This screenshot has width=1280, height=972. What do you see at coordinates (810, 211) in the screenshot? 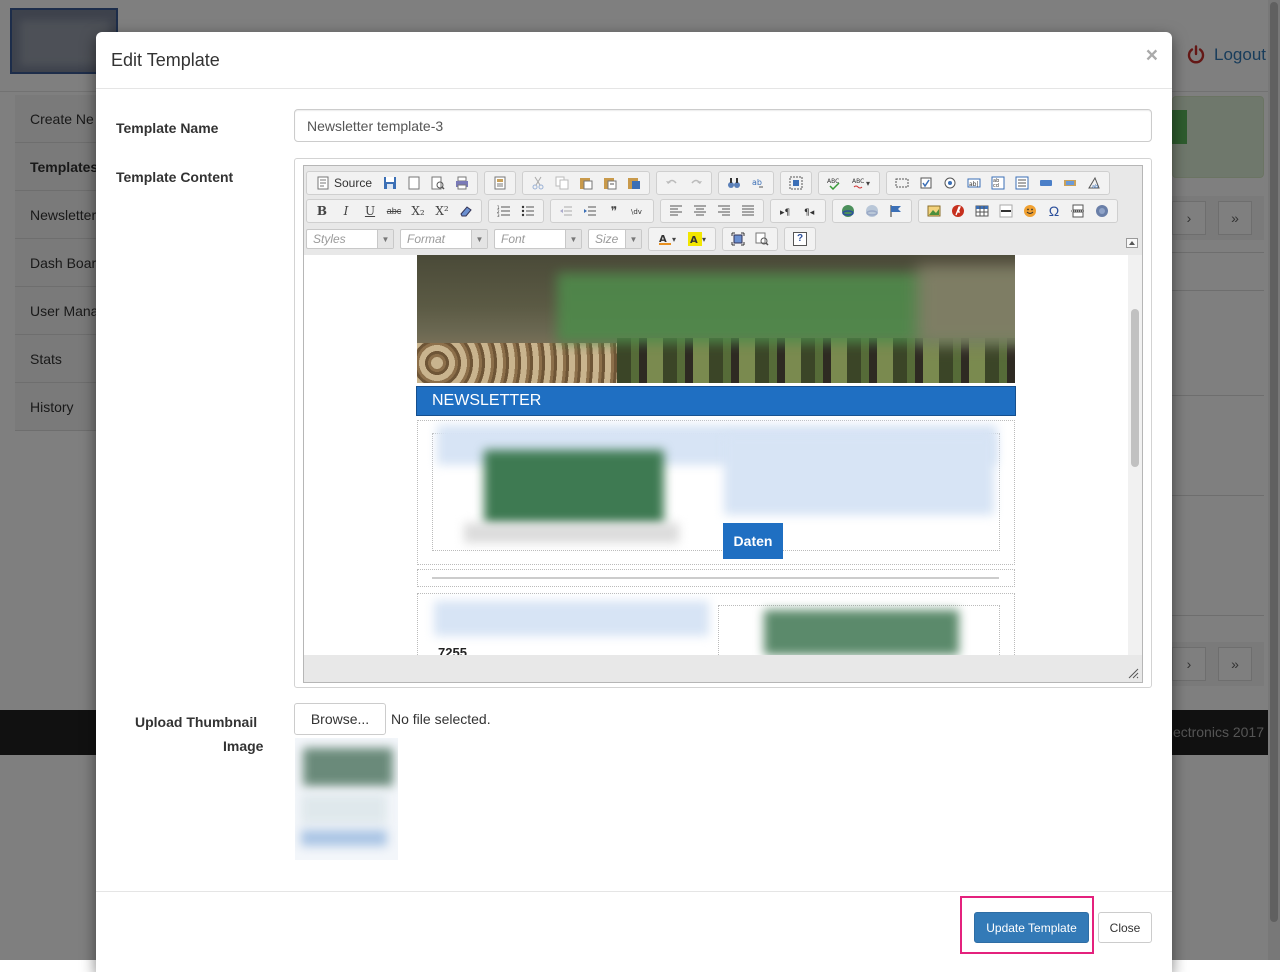
I see `rtl-button: ¶◂` at bounding box center [810, 211].